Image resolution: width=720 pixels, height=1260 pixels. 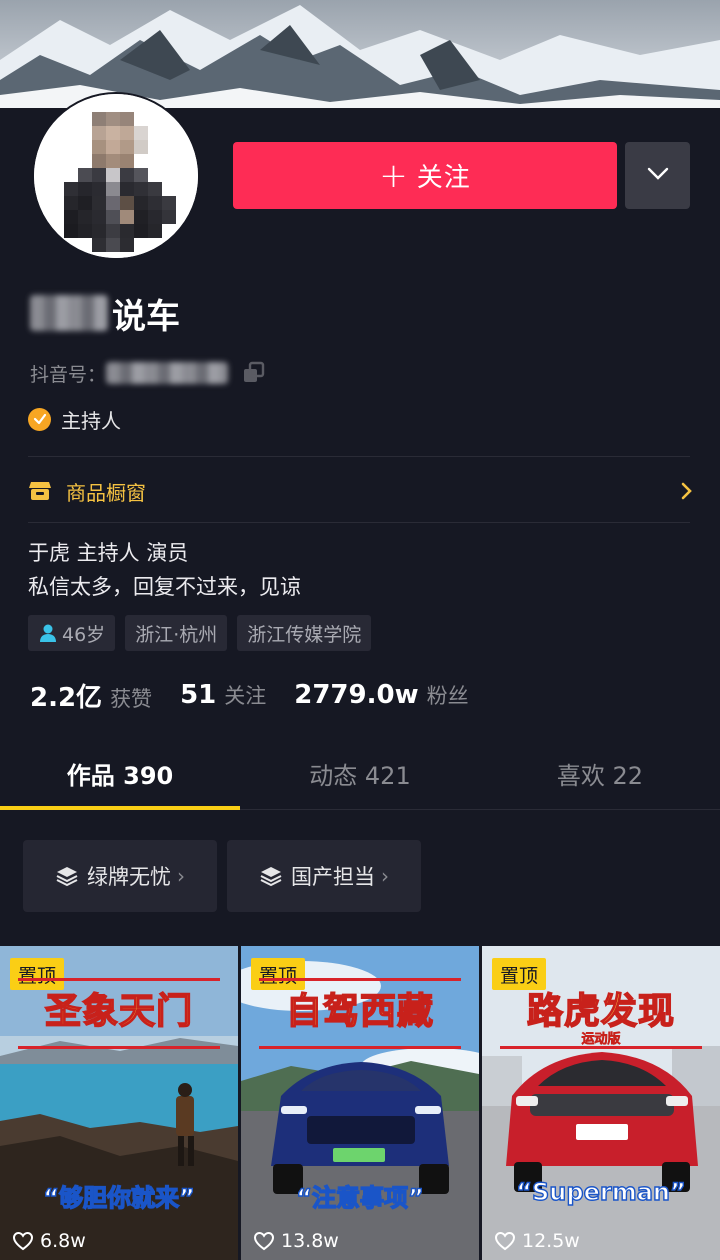 What do you see at coordinates (360, 491) in the screenshot?
I see `shop-window-link: 商品橱窗` at bounding box center [360, 491].